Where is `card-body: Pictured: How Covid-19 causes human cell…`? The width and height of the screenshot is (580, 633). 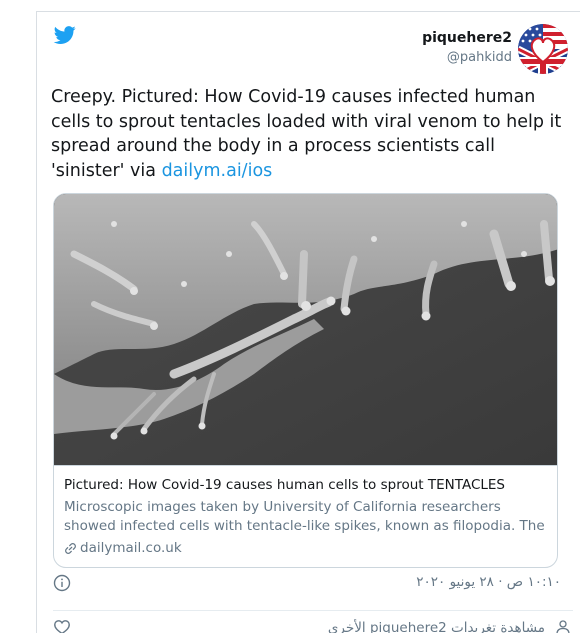
card-body: Pictured: How Covid-19 causes human cell… is located at coordinates (305, 516).